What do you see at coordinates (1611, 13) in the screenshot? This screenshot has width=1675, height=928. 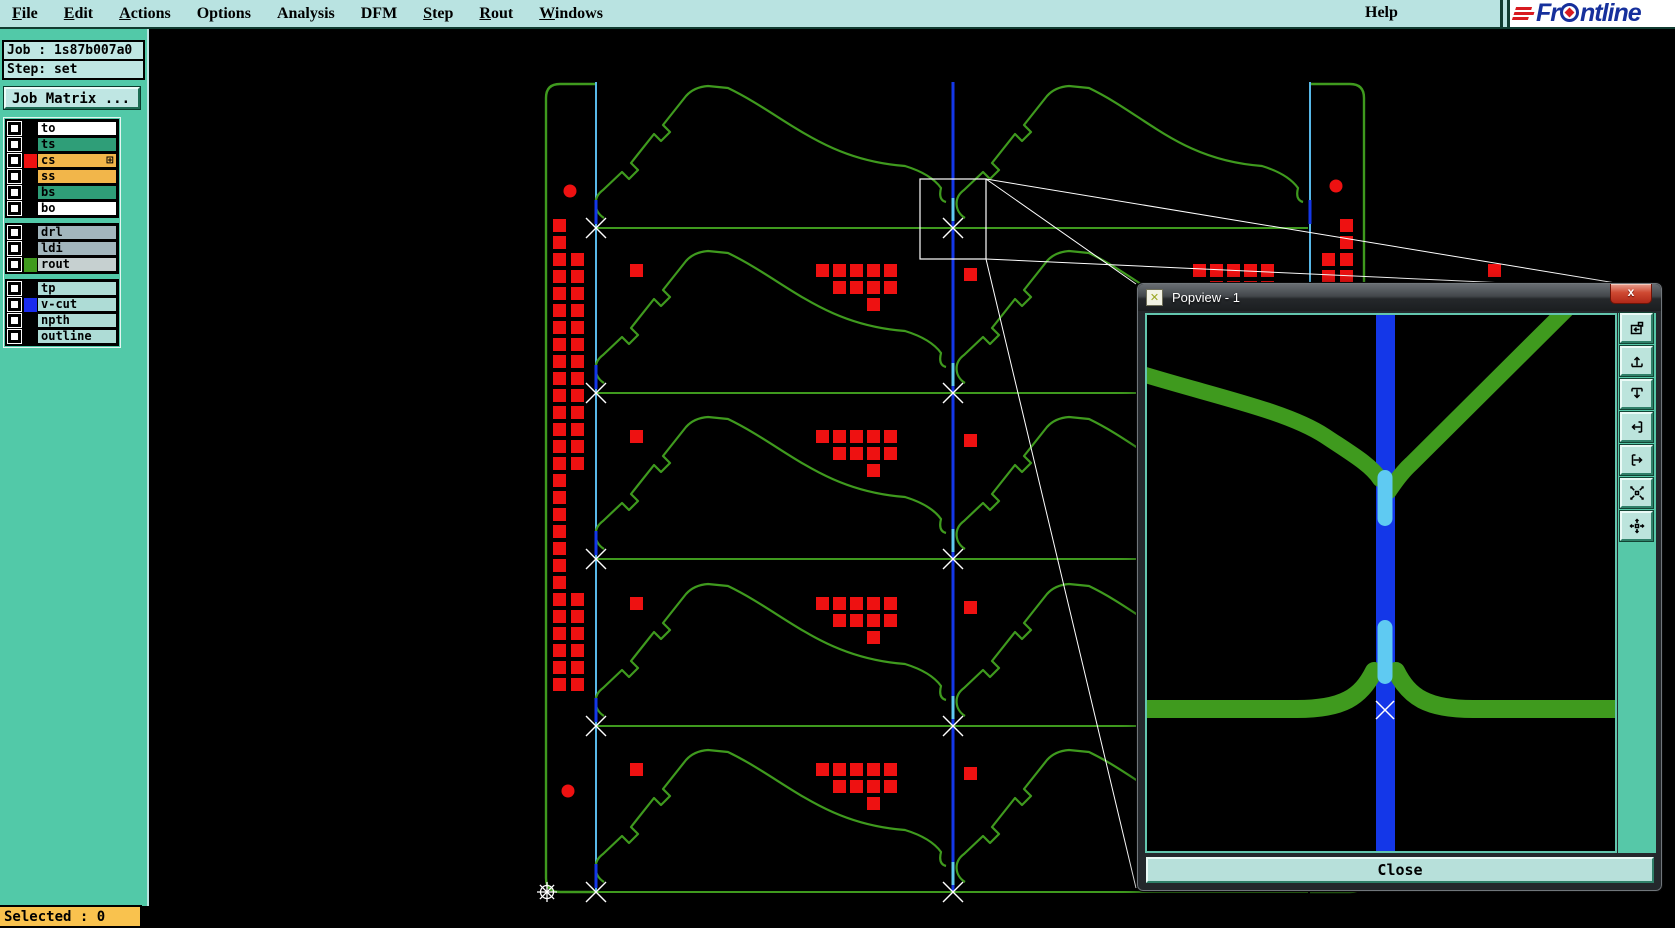 I see `logo-suffix: ntline` at bounding box center [1611, 13].